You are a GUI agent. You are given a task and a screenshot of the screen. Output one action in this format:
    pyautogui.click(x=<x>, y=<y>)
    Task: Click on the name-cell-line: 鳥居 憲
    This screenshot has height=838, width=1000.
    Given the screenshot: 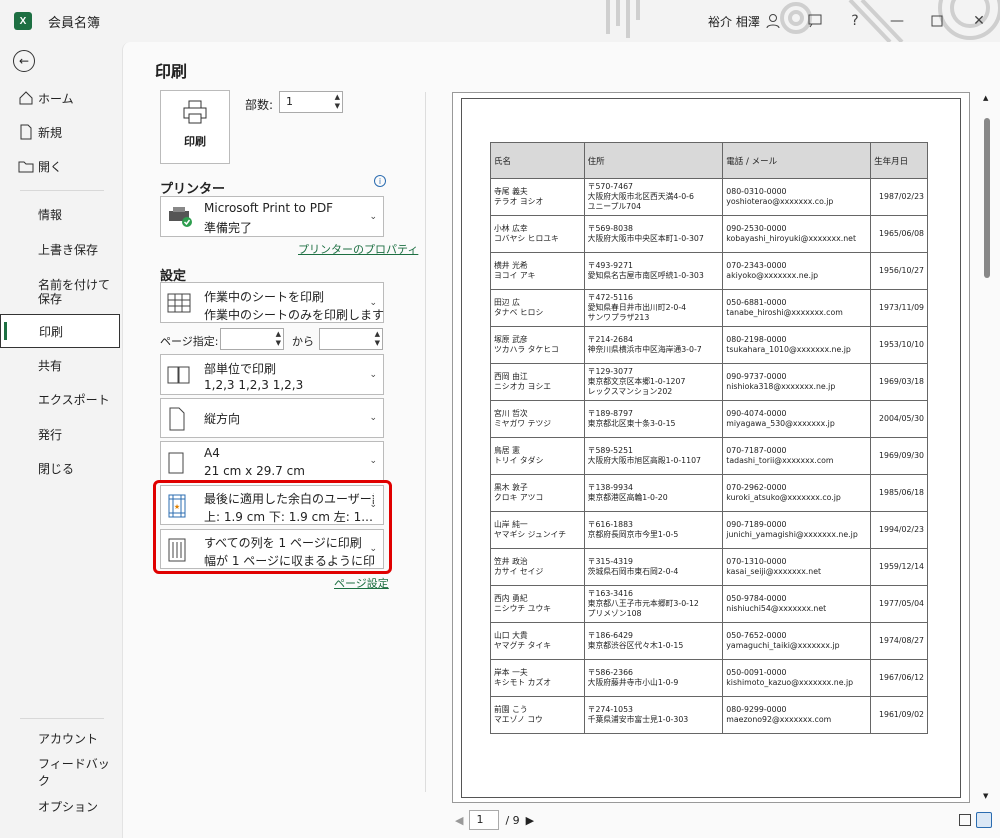 What is the action you would take?
    pyautogui.click(x=507, y=450)
    